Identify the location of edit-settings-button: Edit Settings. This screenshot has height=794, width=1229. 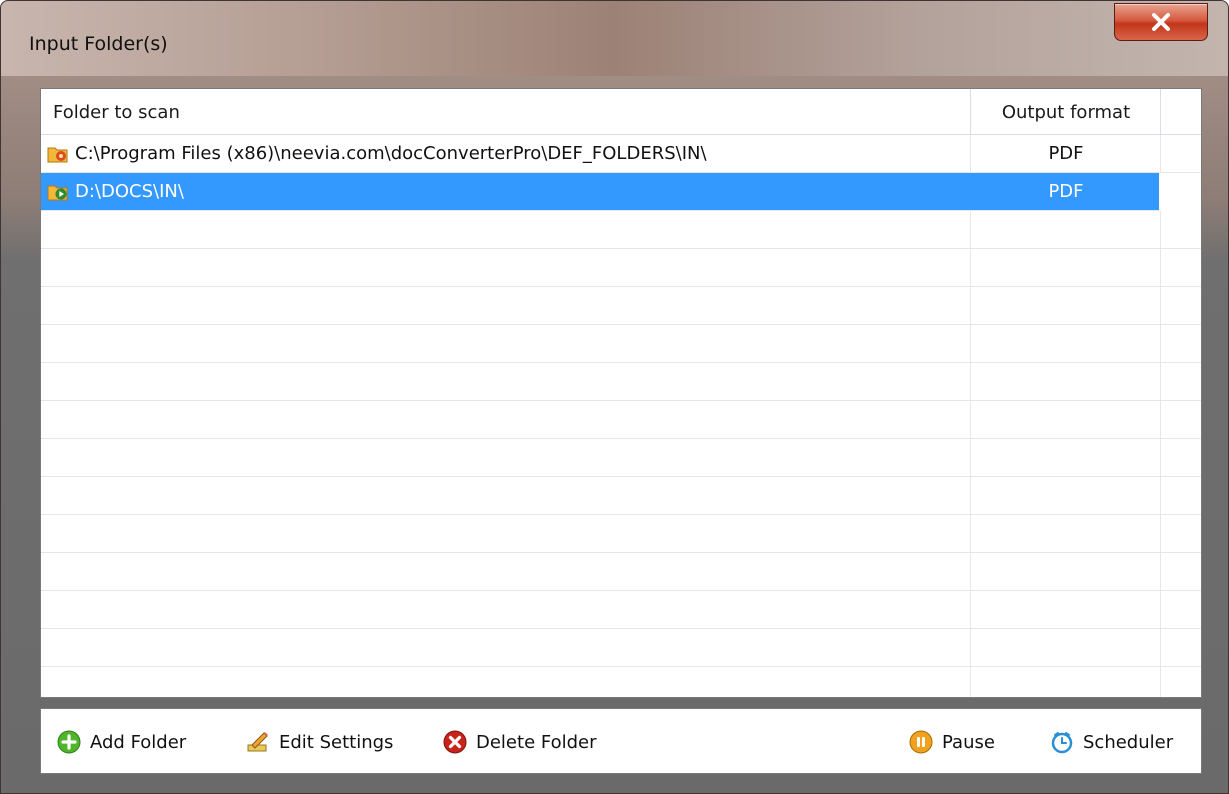
(319, 742).